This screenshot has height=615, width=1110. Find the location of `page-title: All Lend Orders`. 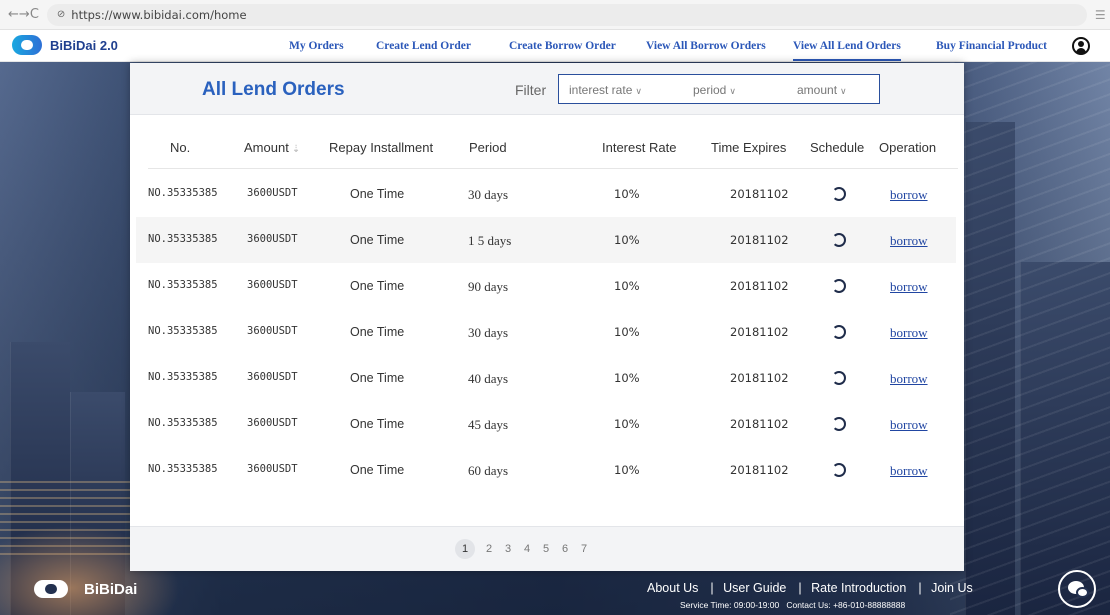

page-title: All Lend Orders is located at coordinates (273, 89).